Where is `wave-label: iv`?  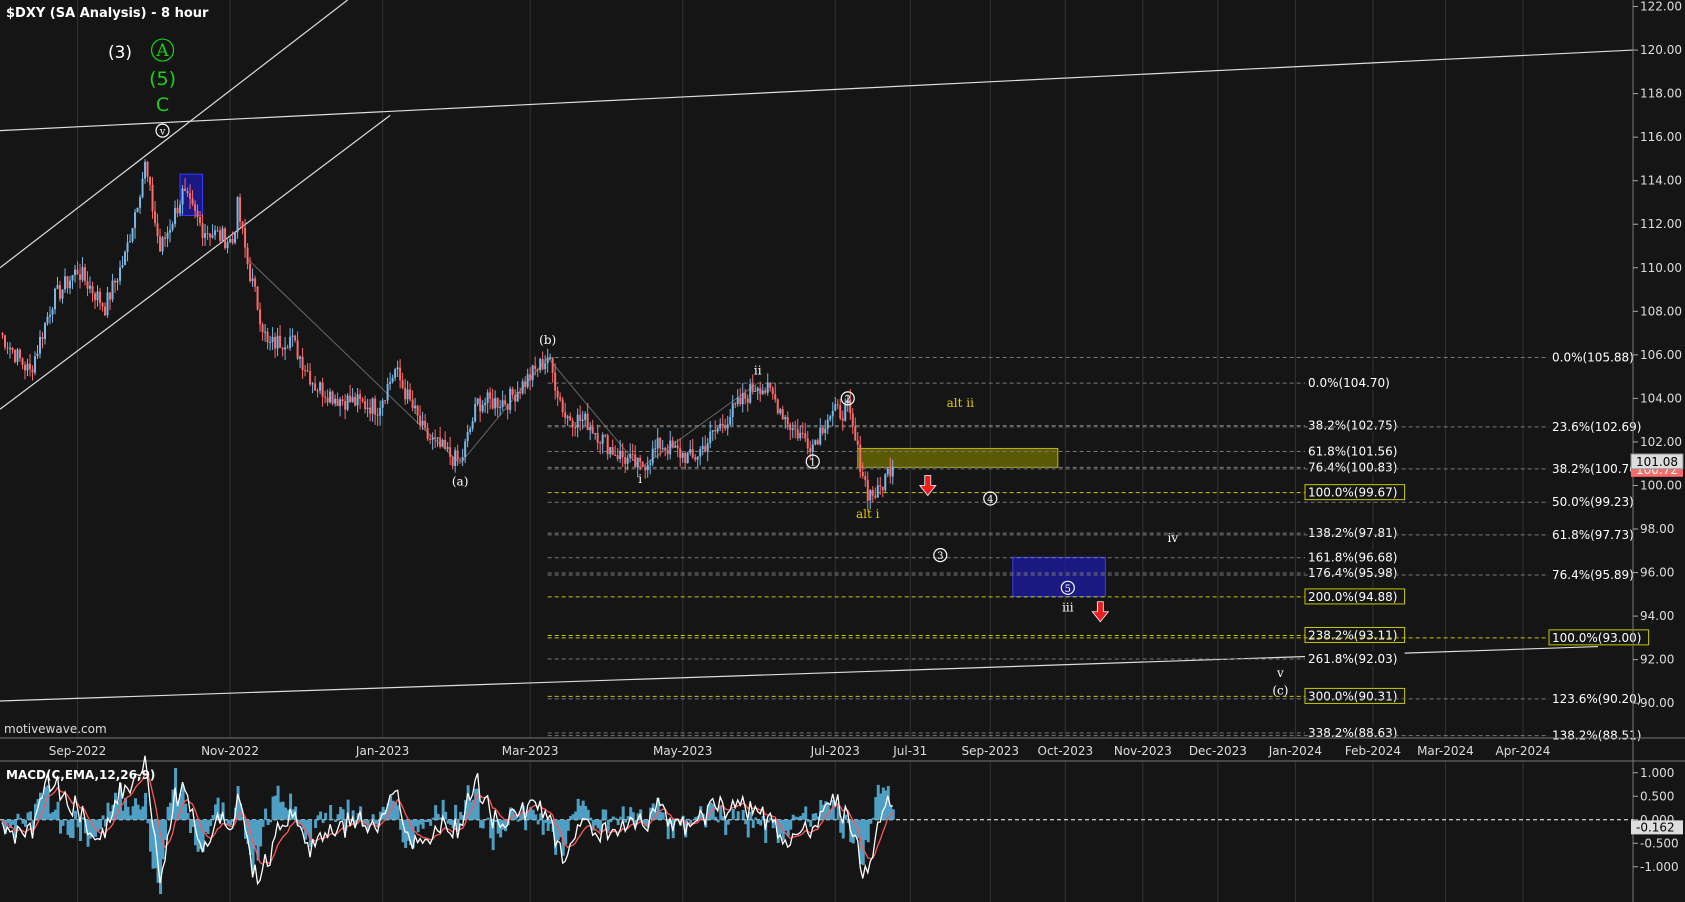
wave-label: iv is located at coordinates (1173, 538).